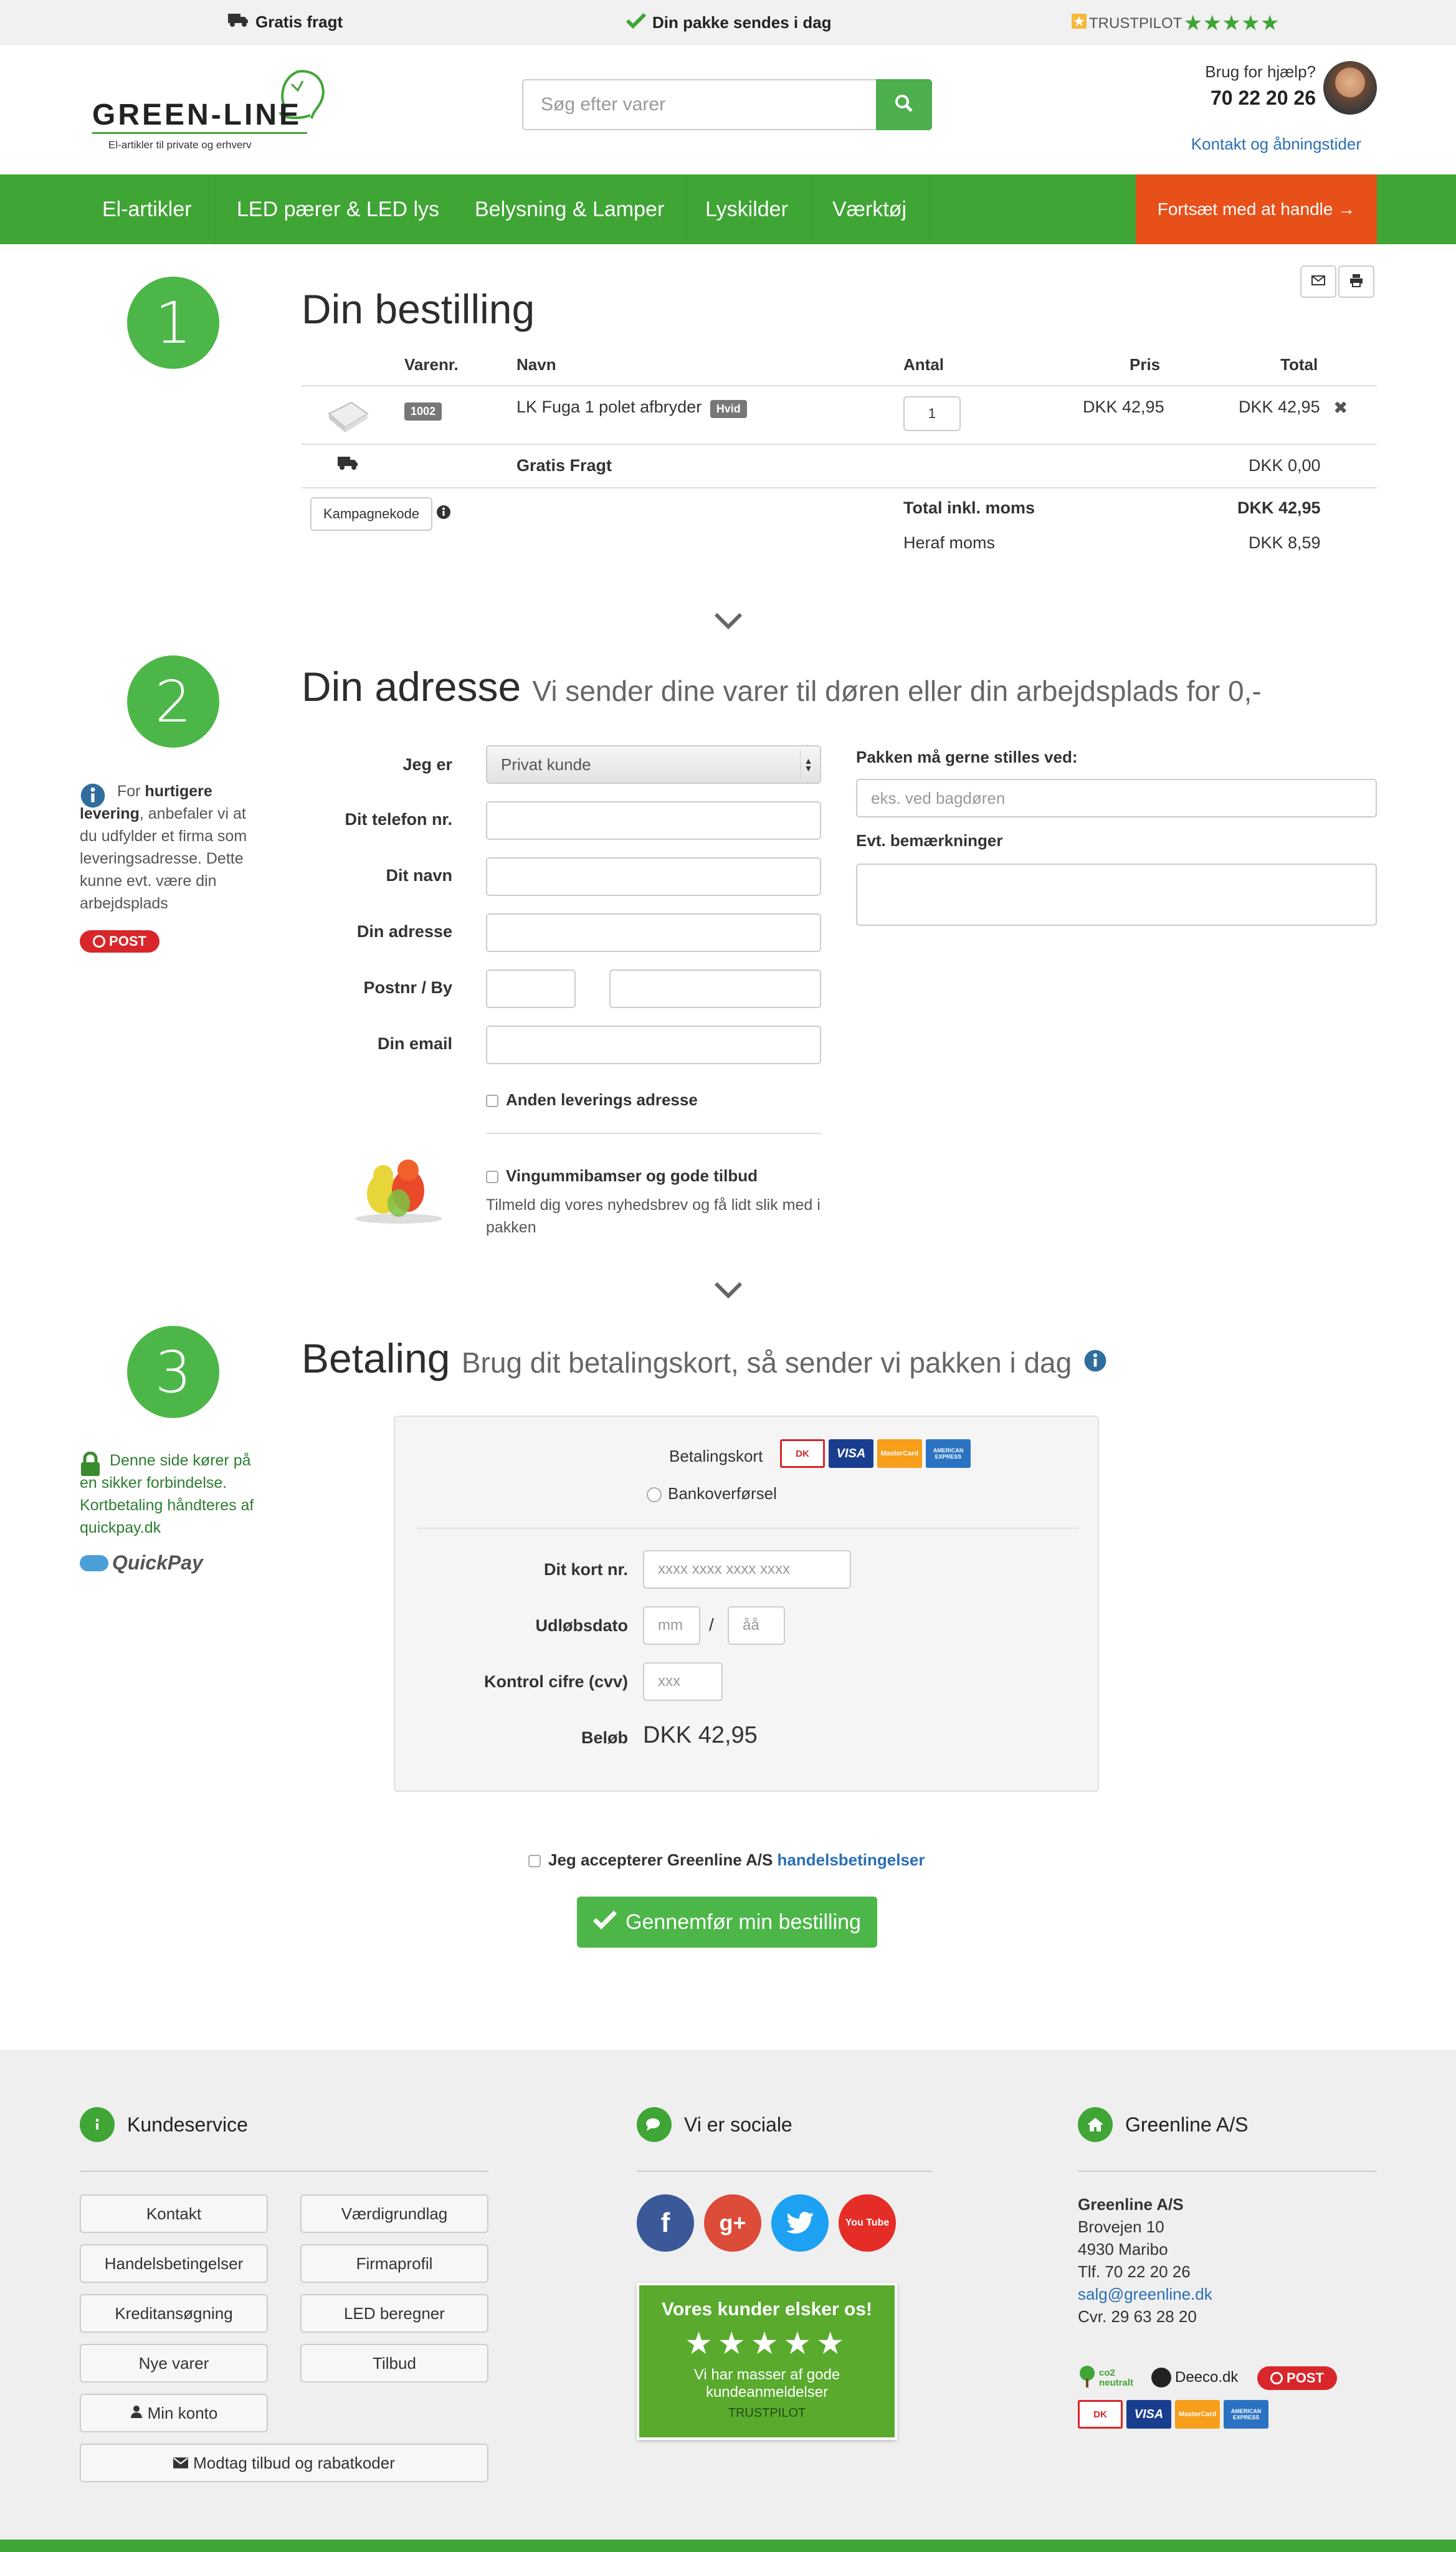  I want to click on help-phone: 70 22 20 26, so click(1261, 98).